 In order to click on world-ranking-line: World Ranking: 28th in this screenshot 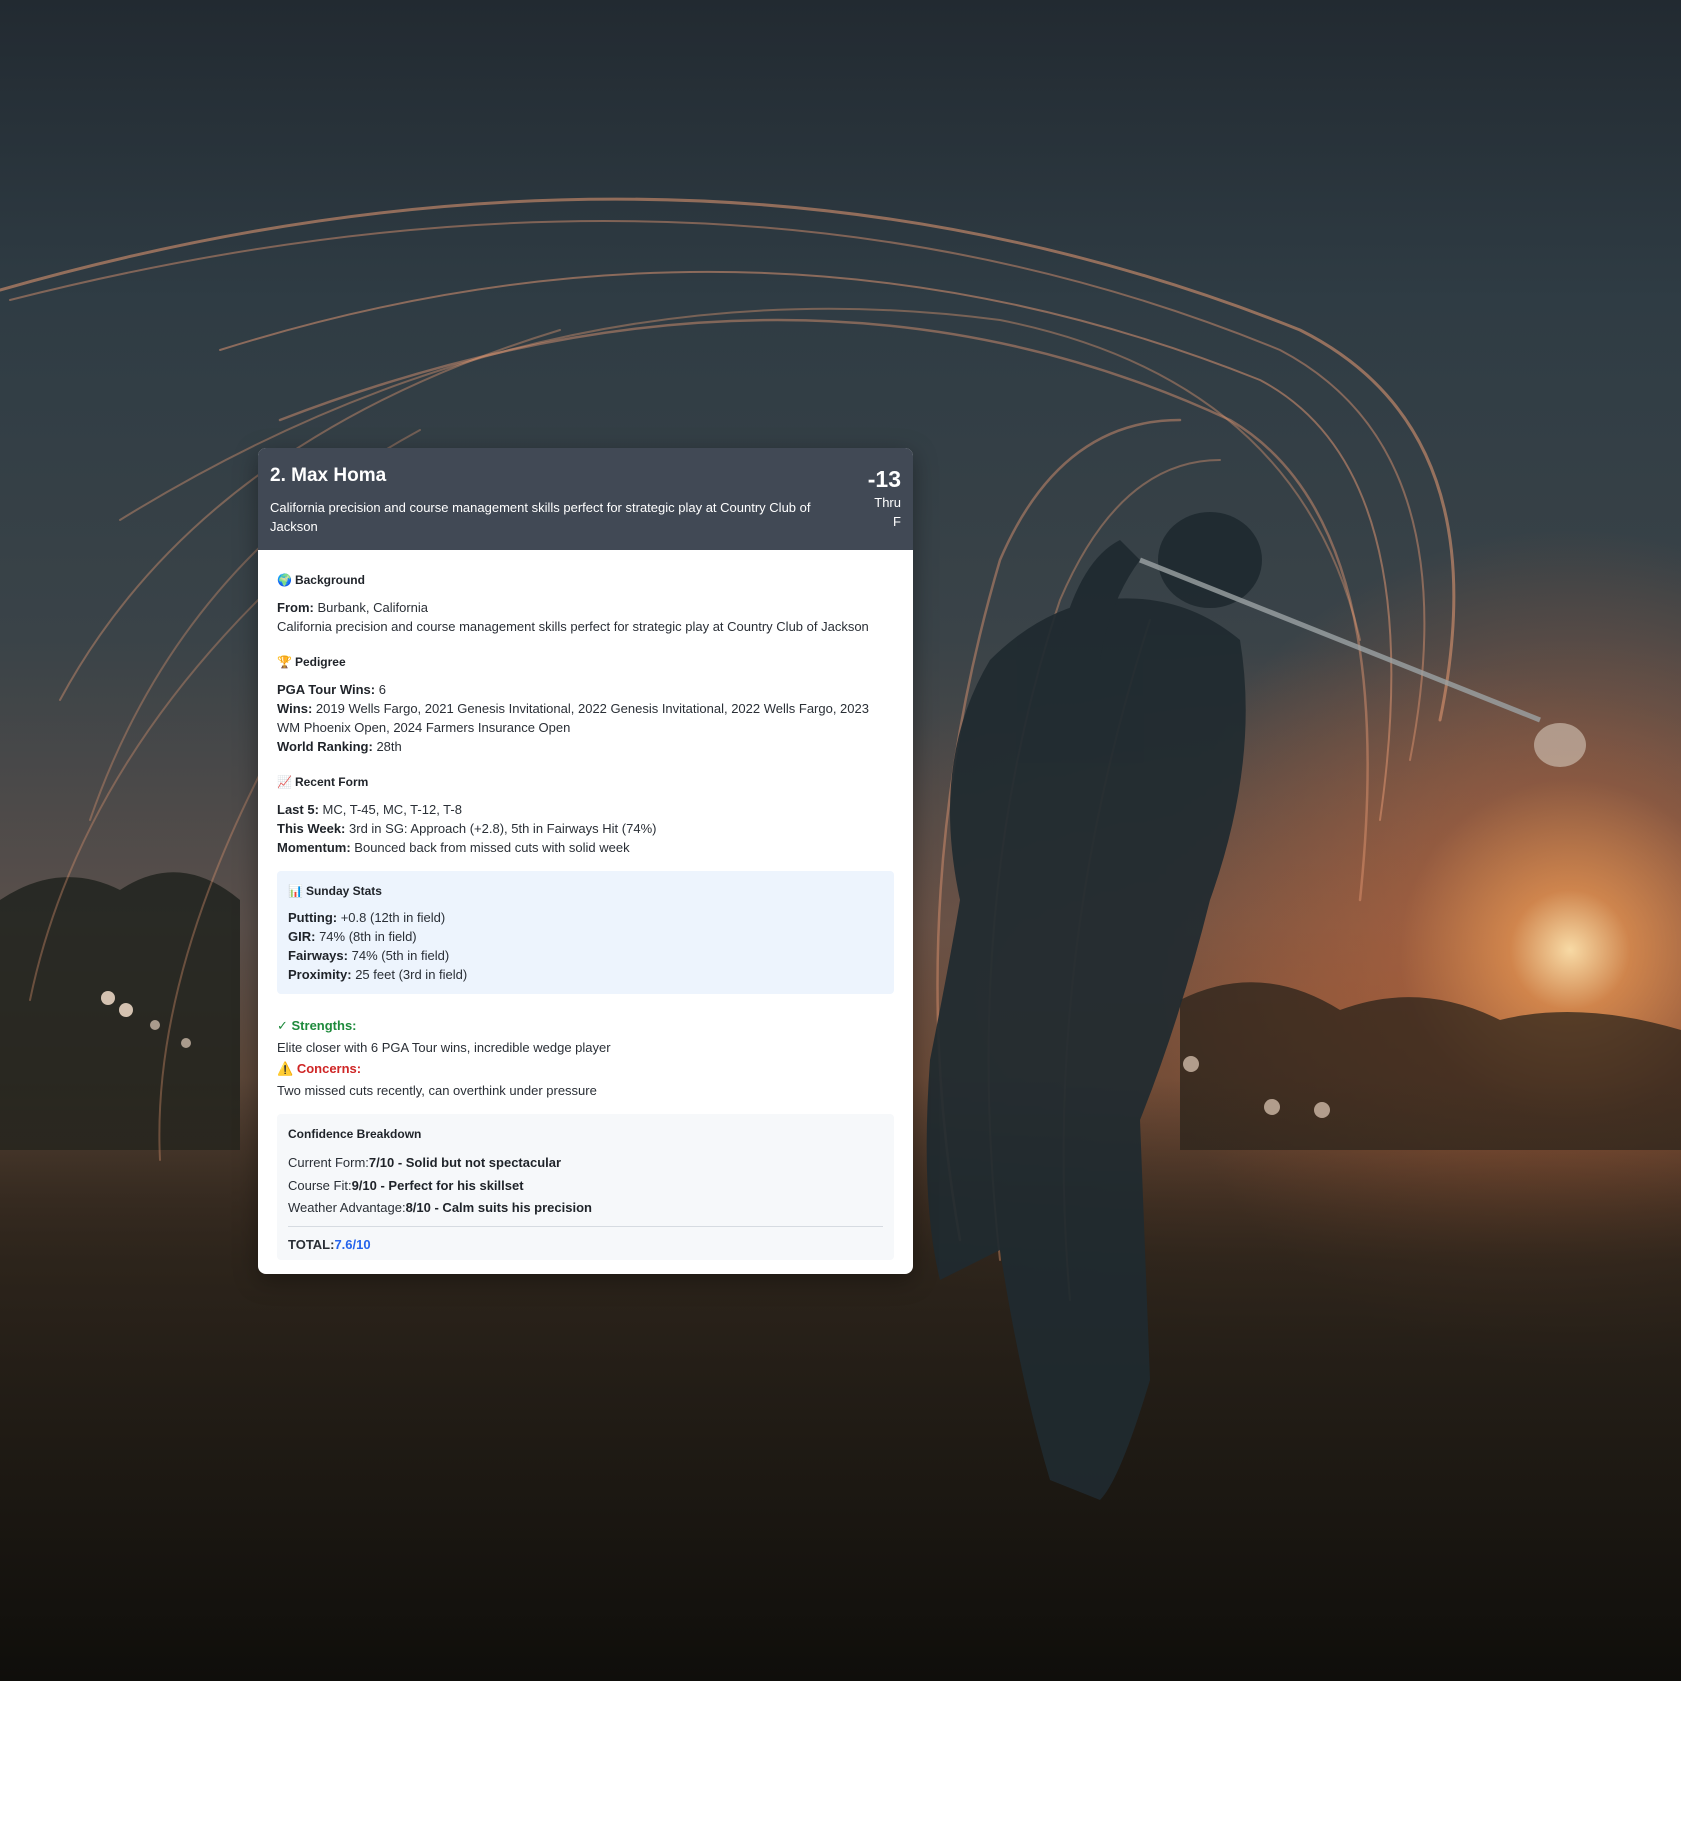, I will do `click(339, 746)`.